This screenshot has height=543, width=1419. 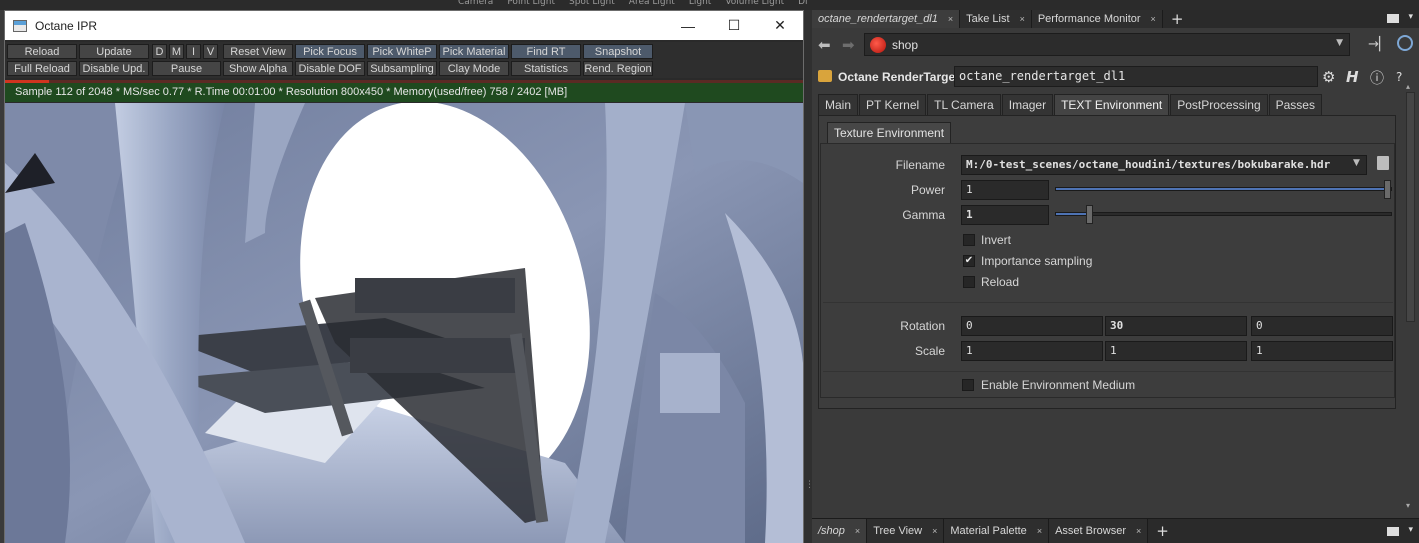 What do you see at coordinates (176, 51) in the screenshot?
I see `m-button: M` at bounding box center [176, 51].